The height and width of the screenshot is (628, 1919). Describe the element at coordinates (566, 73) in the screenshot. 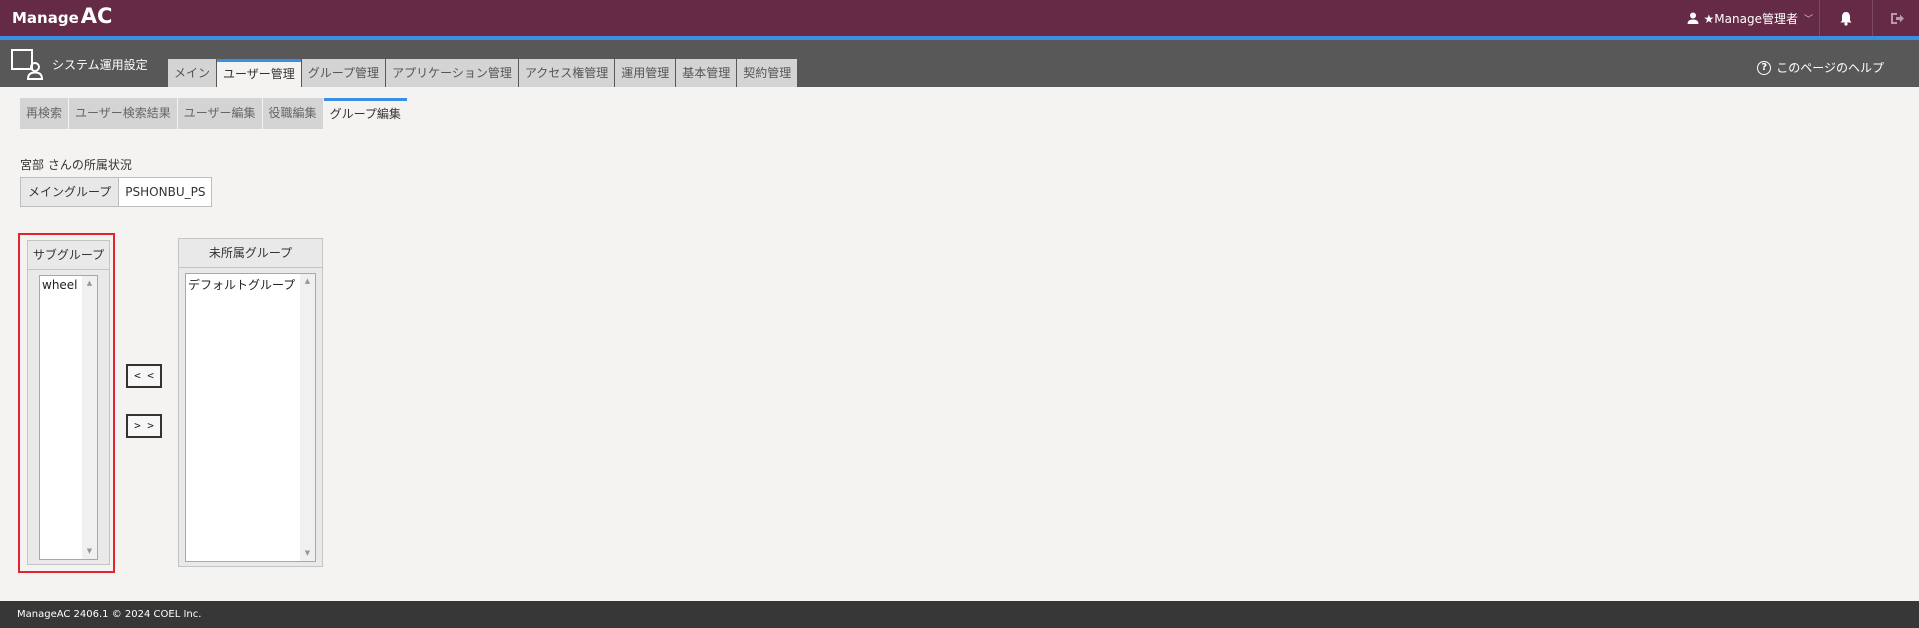

I see `tab-access-management: アクセス権管理` at that location.